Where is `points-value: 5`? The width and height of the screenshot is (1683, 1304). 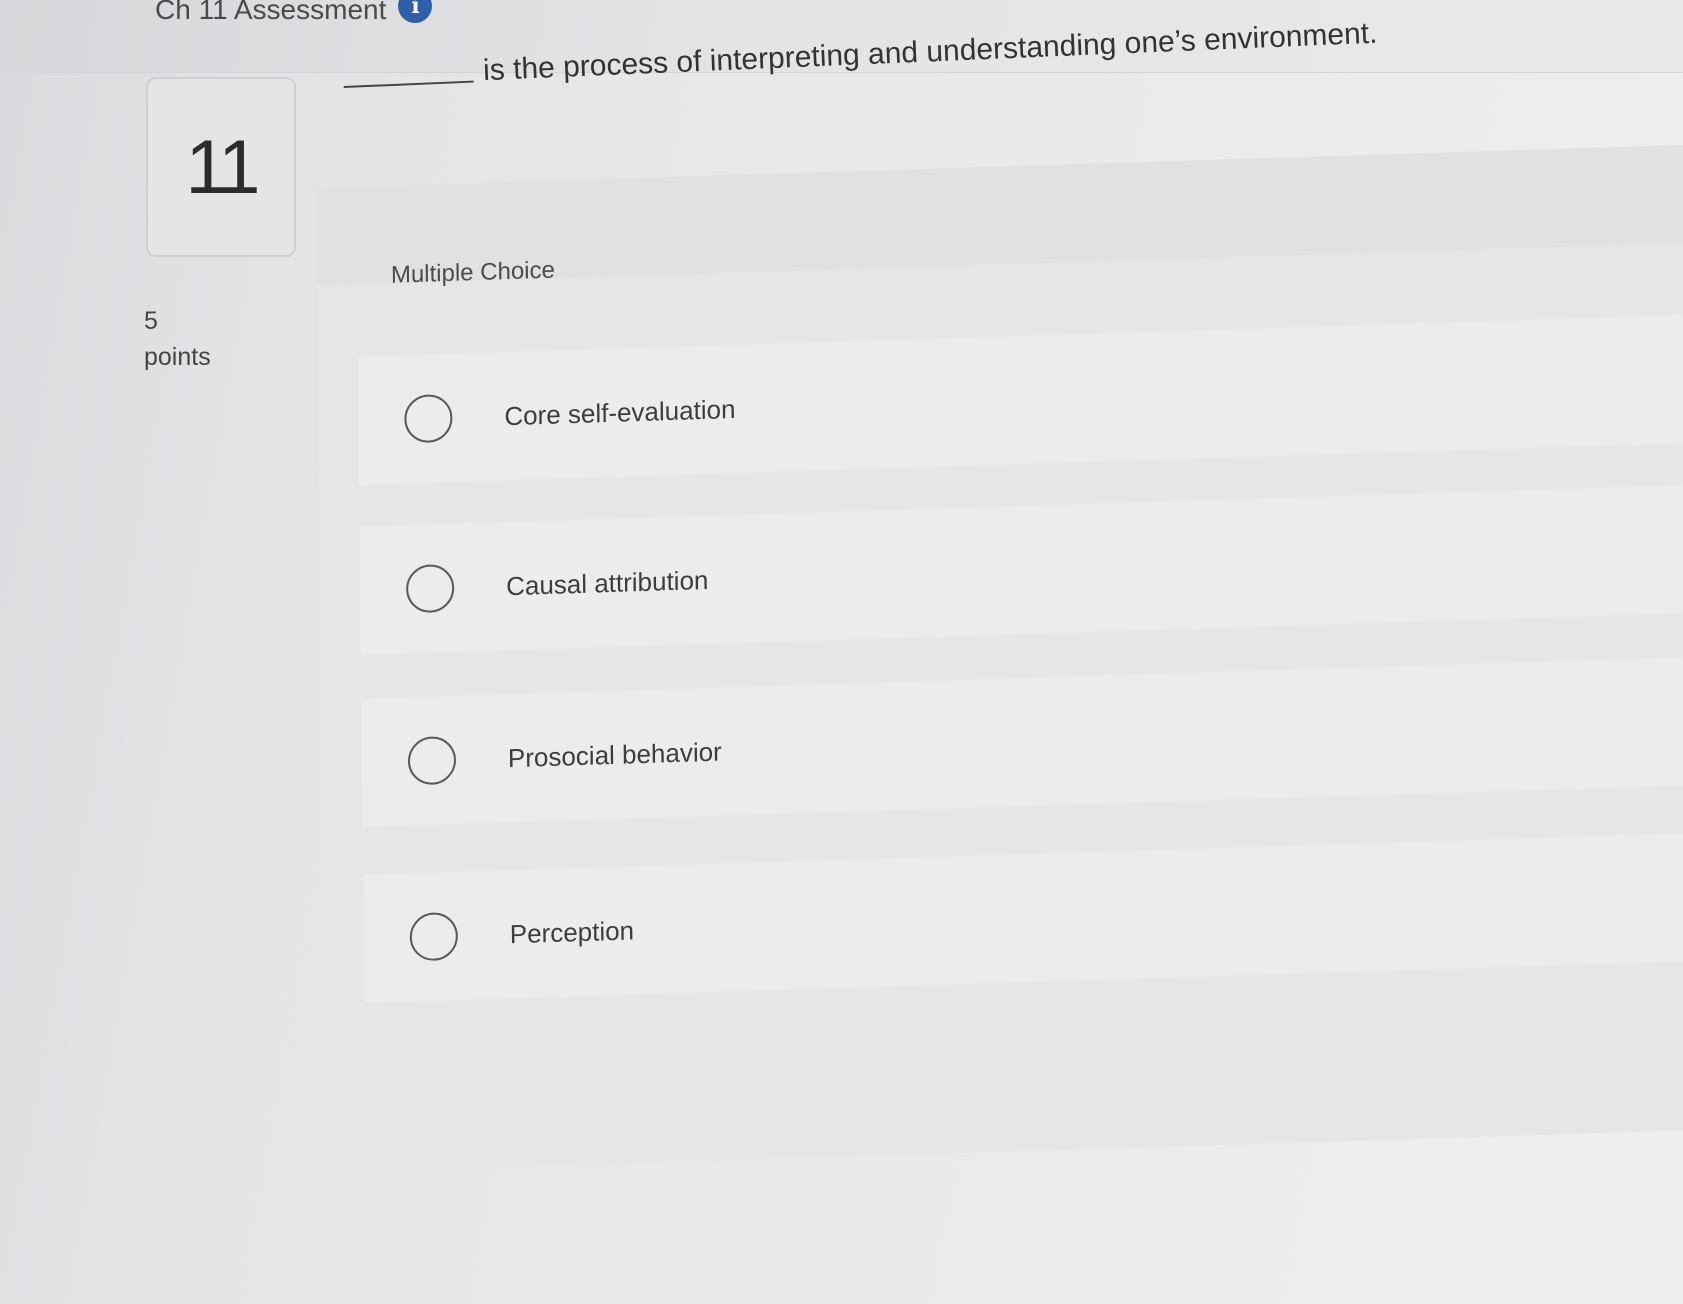
points-value: 5 is located at coordinates (151, 321).